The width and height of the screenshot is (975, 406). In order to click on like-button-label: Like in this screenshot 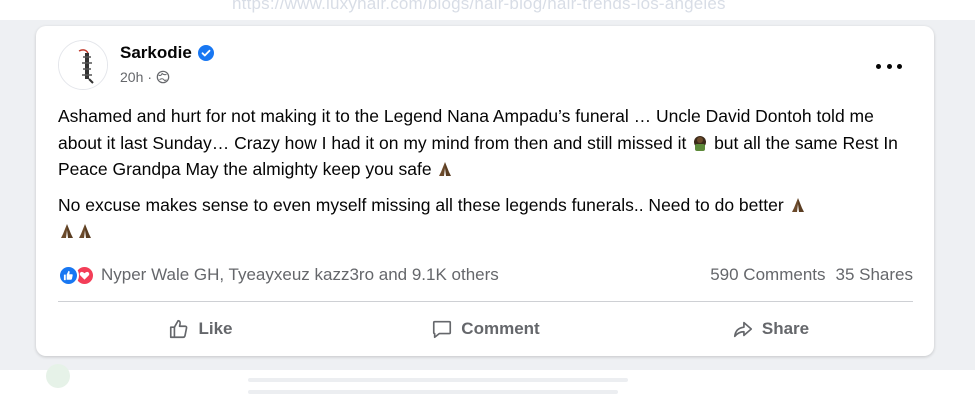, I will do `click(215, 328)`.